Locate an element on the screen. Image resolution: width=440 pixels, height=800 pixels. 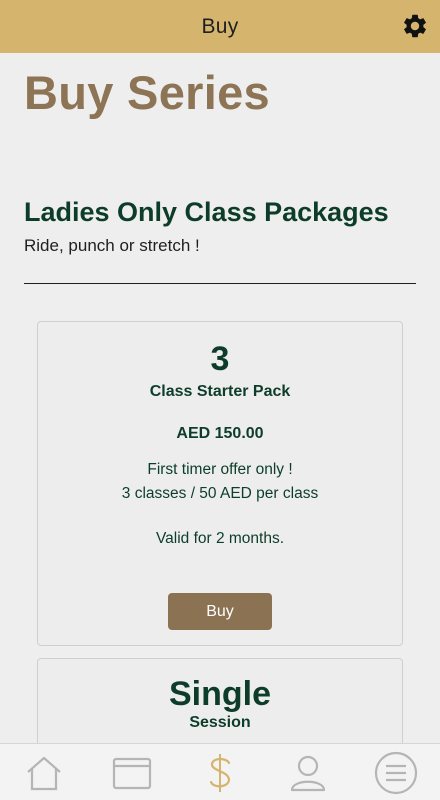
package-name: Class Starter Pack is located at coordinates (220, 391).